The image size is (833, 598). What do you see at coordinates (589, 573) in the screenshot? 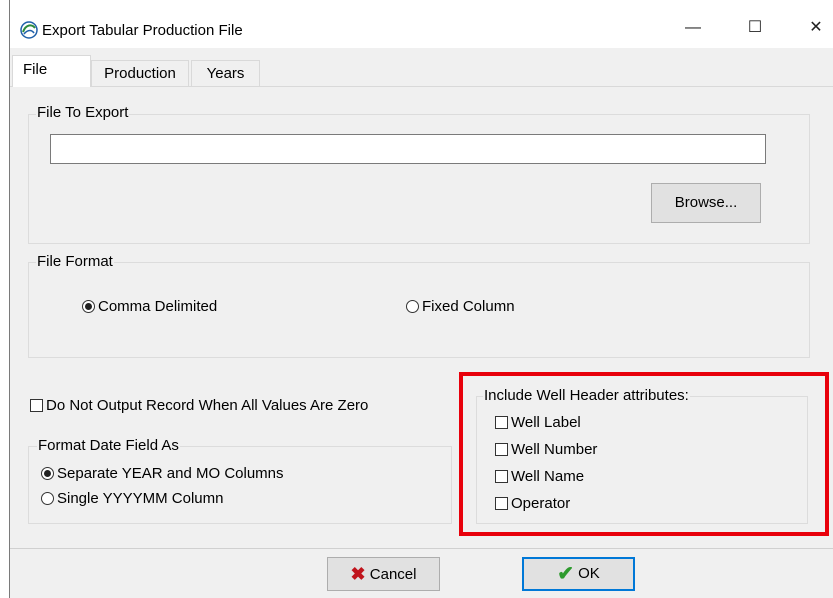
I see `ok-label: OK` at bounding box center [589, 573].